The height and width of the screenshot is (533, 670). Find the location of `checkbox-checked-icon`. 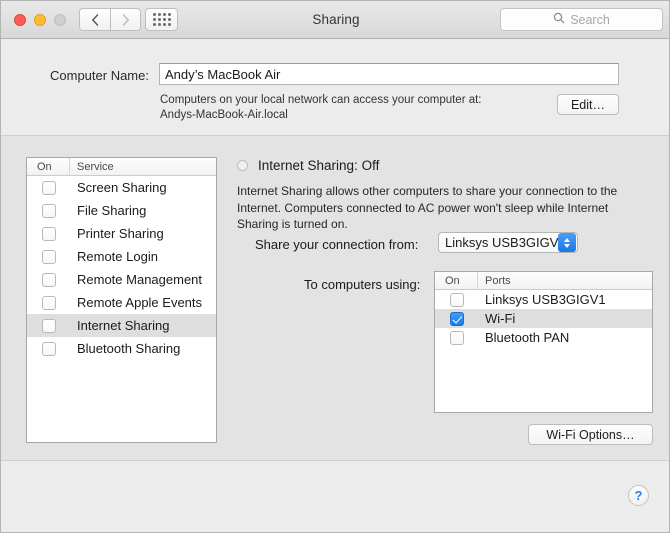

checkbox-checked-icon is located at coordinates (456, 318).